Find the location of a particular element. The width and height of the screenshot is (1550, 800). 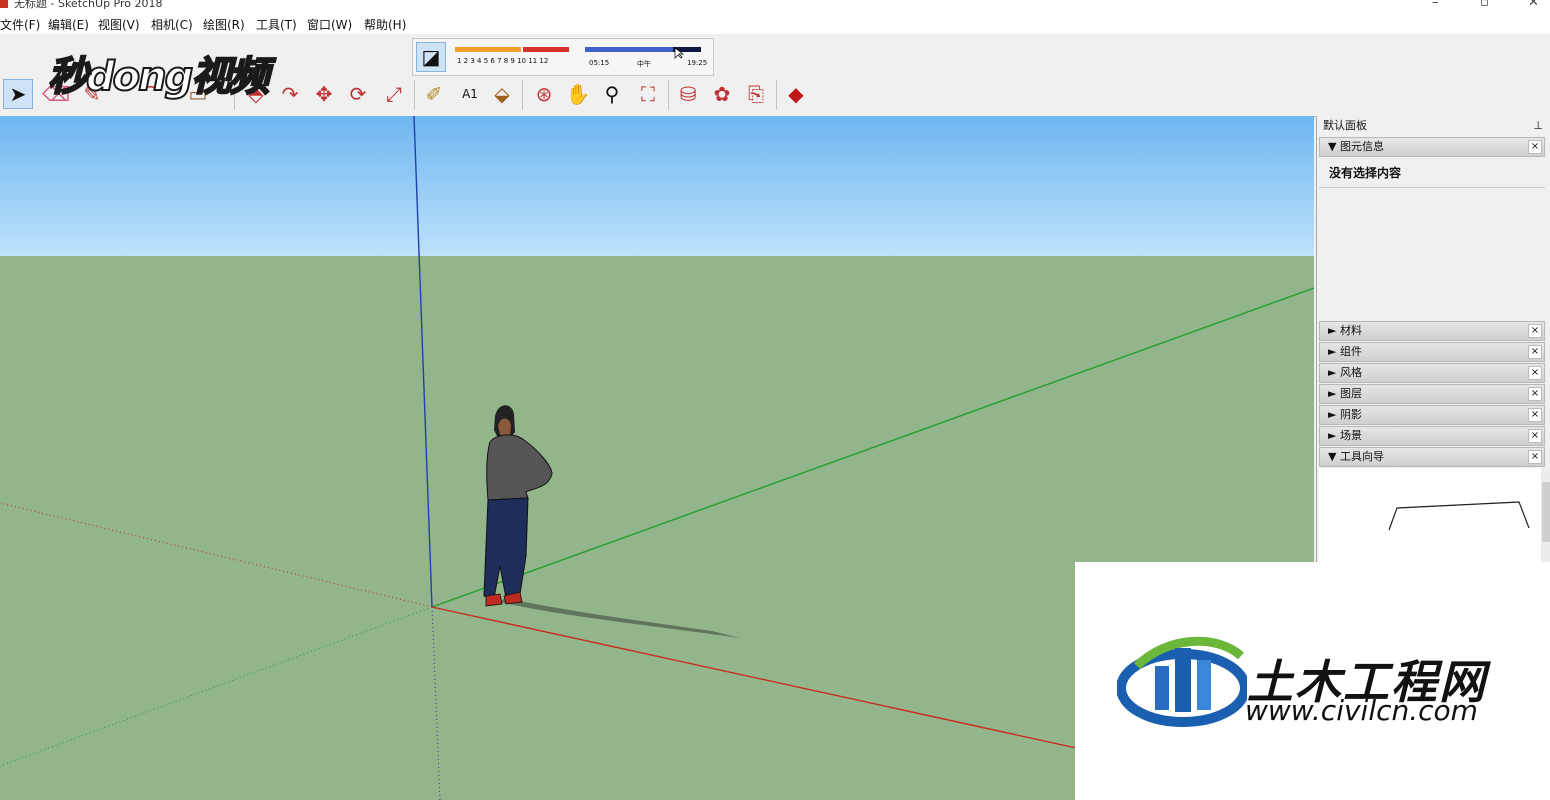

tray-title-text: 默认面板 is located at coordinates (1345, 125).